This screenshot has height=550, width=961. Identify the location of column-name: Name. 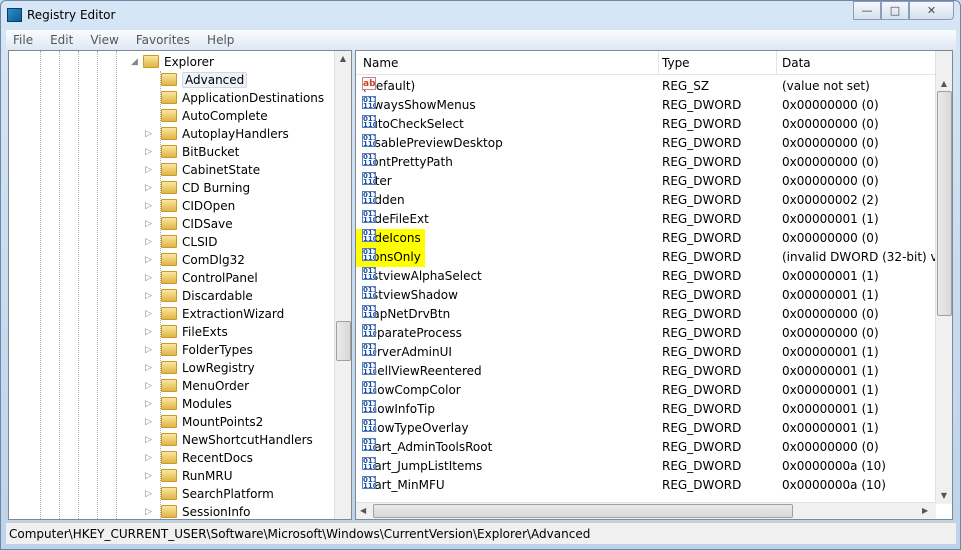
(380, 63).